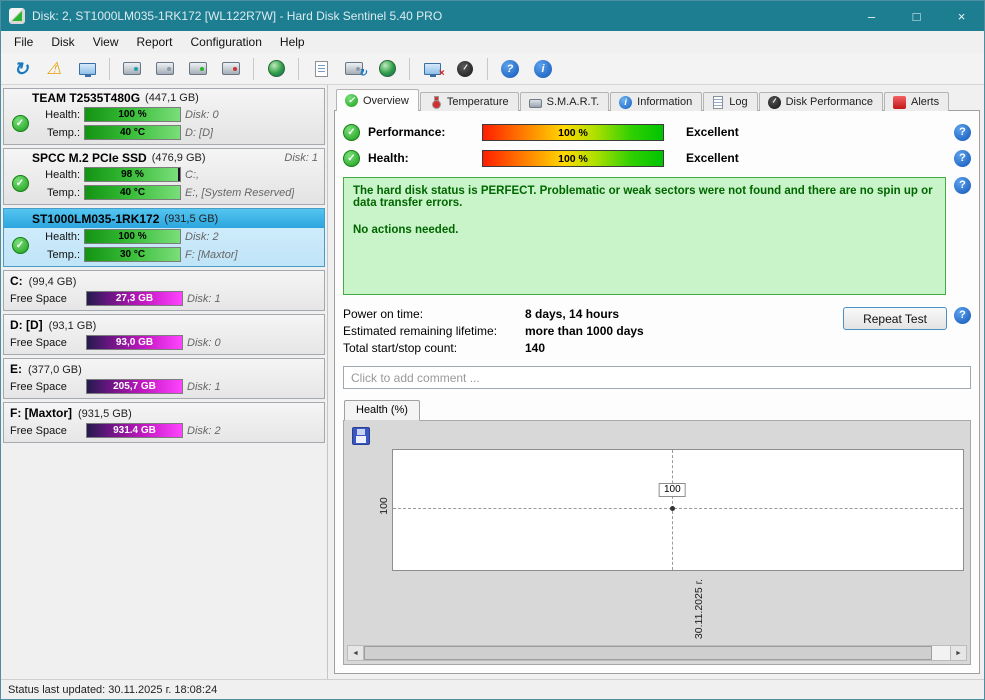 The width and height of the screenshot is (985, 700). I want to click on disk-online-icon, so click(198, 68).